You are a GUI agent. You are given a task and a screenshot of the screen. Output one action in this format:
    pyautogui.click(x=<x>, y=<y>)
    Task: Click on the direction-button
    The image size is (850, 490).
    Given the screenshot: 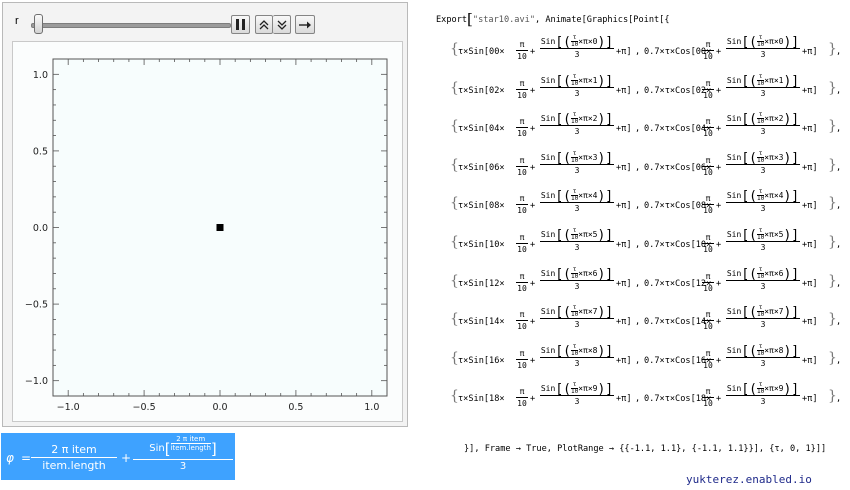 What is the action you would take?
    pyautogui.click(x=305, y=24)
    